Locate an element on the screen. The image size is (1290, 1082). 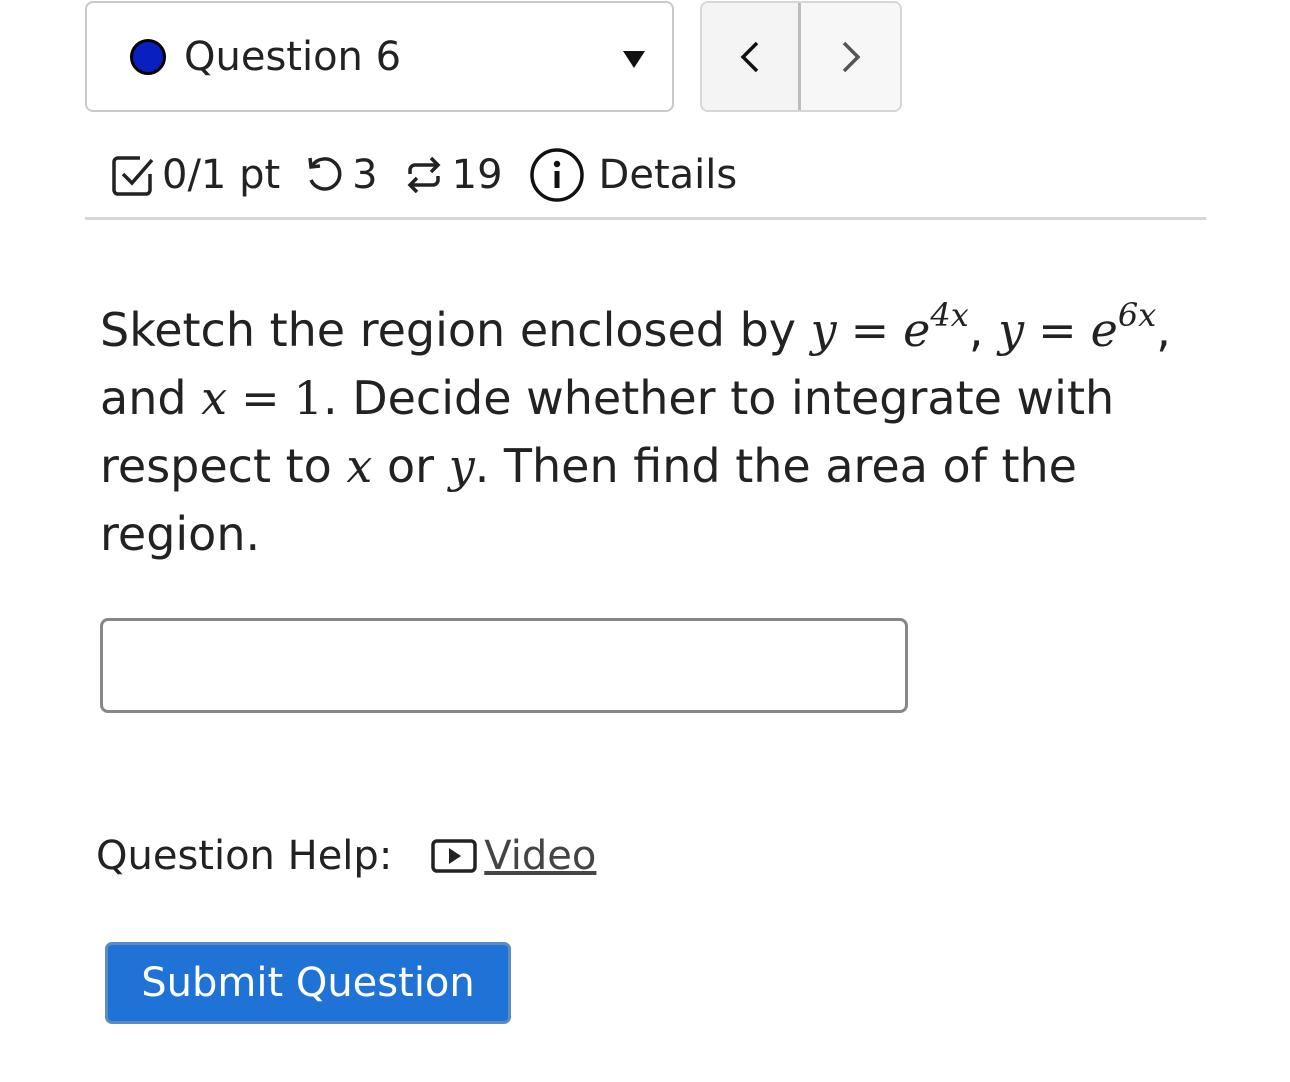
retries-count: 3 is located at coordinates (365, 175).